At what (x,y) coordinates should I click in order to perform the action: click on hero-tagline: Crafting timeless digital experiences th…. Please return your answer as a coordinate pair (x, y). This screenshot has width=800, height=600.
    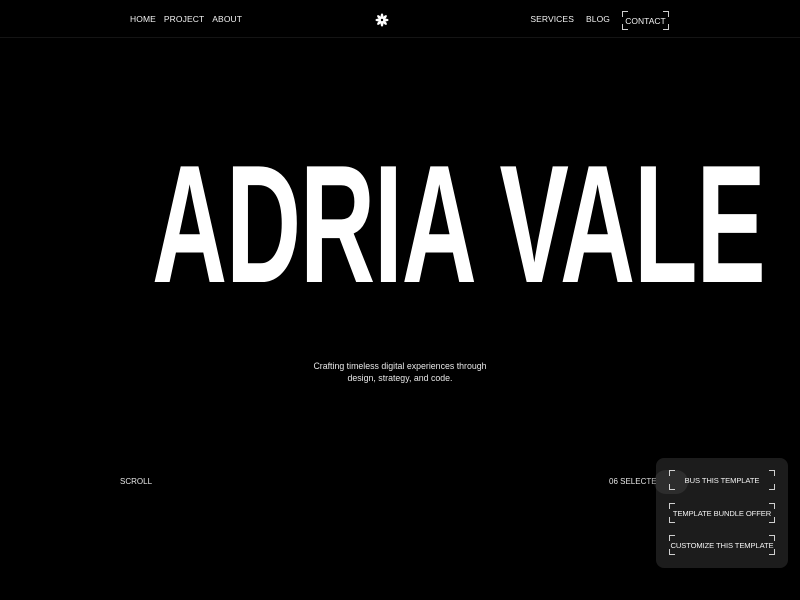
    Looking at the image, I should click on (400, 372).